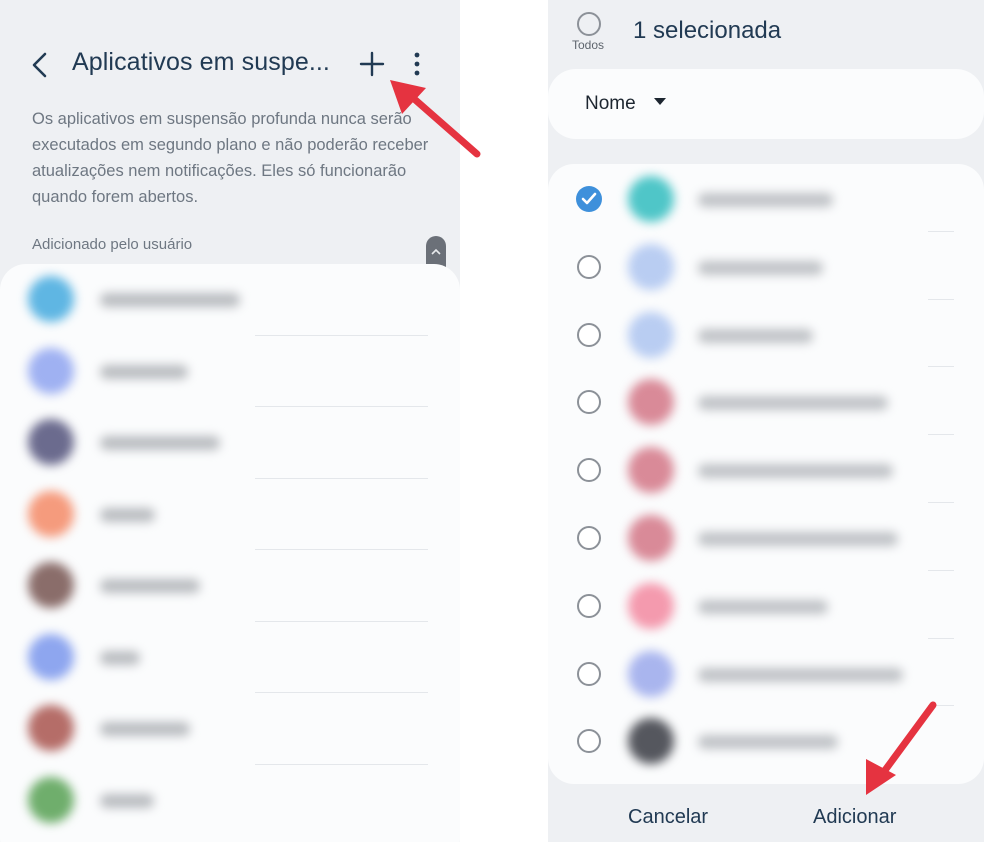  I want to click on add-button: Adicionar, so click(854, 817).